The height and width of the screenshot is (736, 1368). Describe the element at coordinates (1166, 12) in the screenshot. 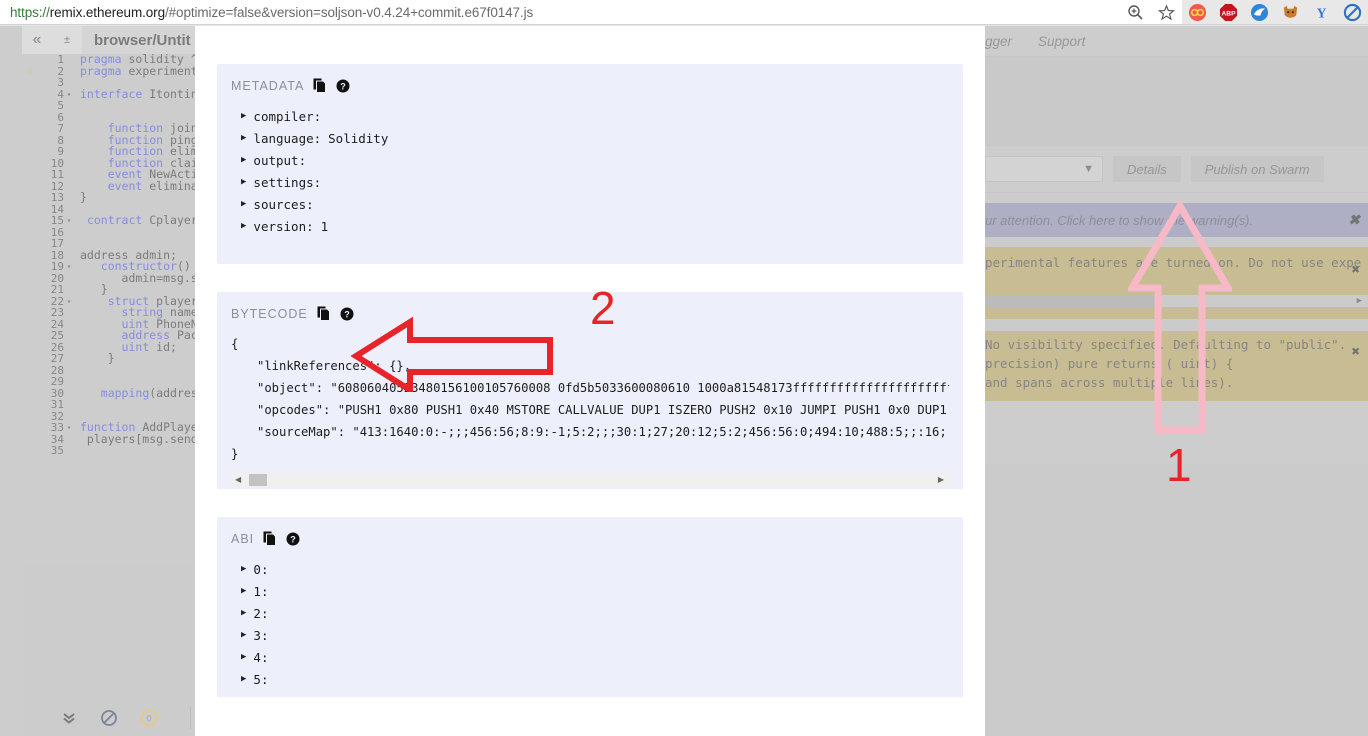

I see `bookmark-star-icon` at that location.